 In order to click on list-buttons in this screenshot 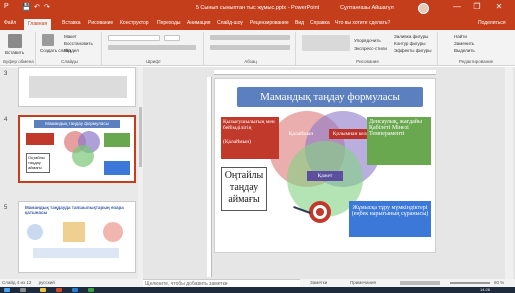, I will do `click(250, 37)`.